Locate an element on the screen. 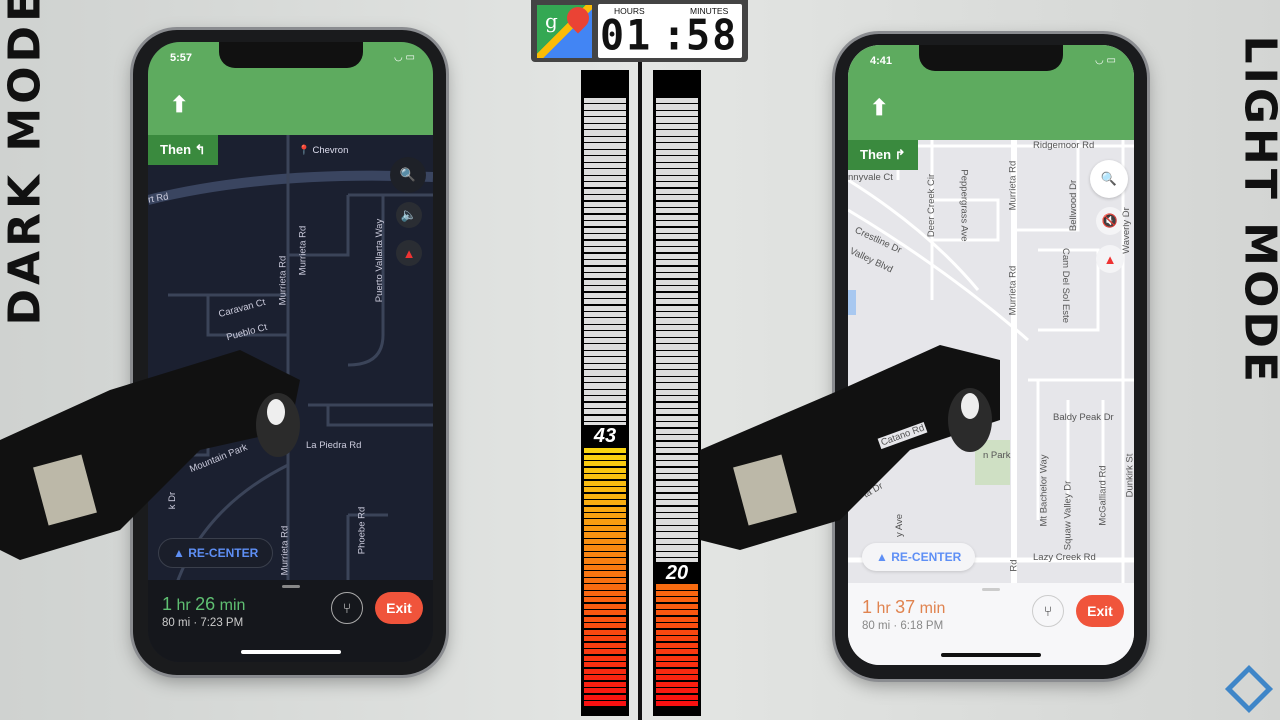 Image resolution: width=1280 pixels, height=720 pixels. street-label: Lazy Creek Rd is located at coordinates (1064, 557).